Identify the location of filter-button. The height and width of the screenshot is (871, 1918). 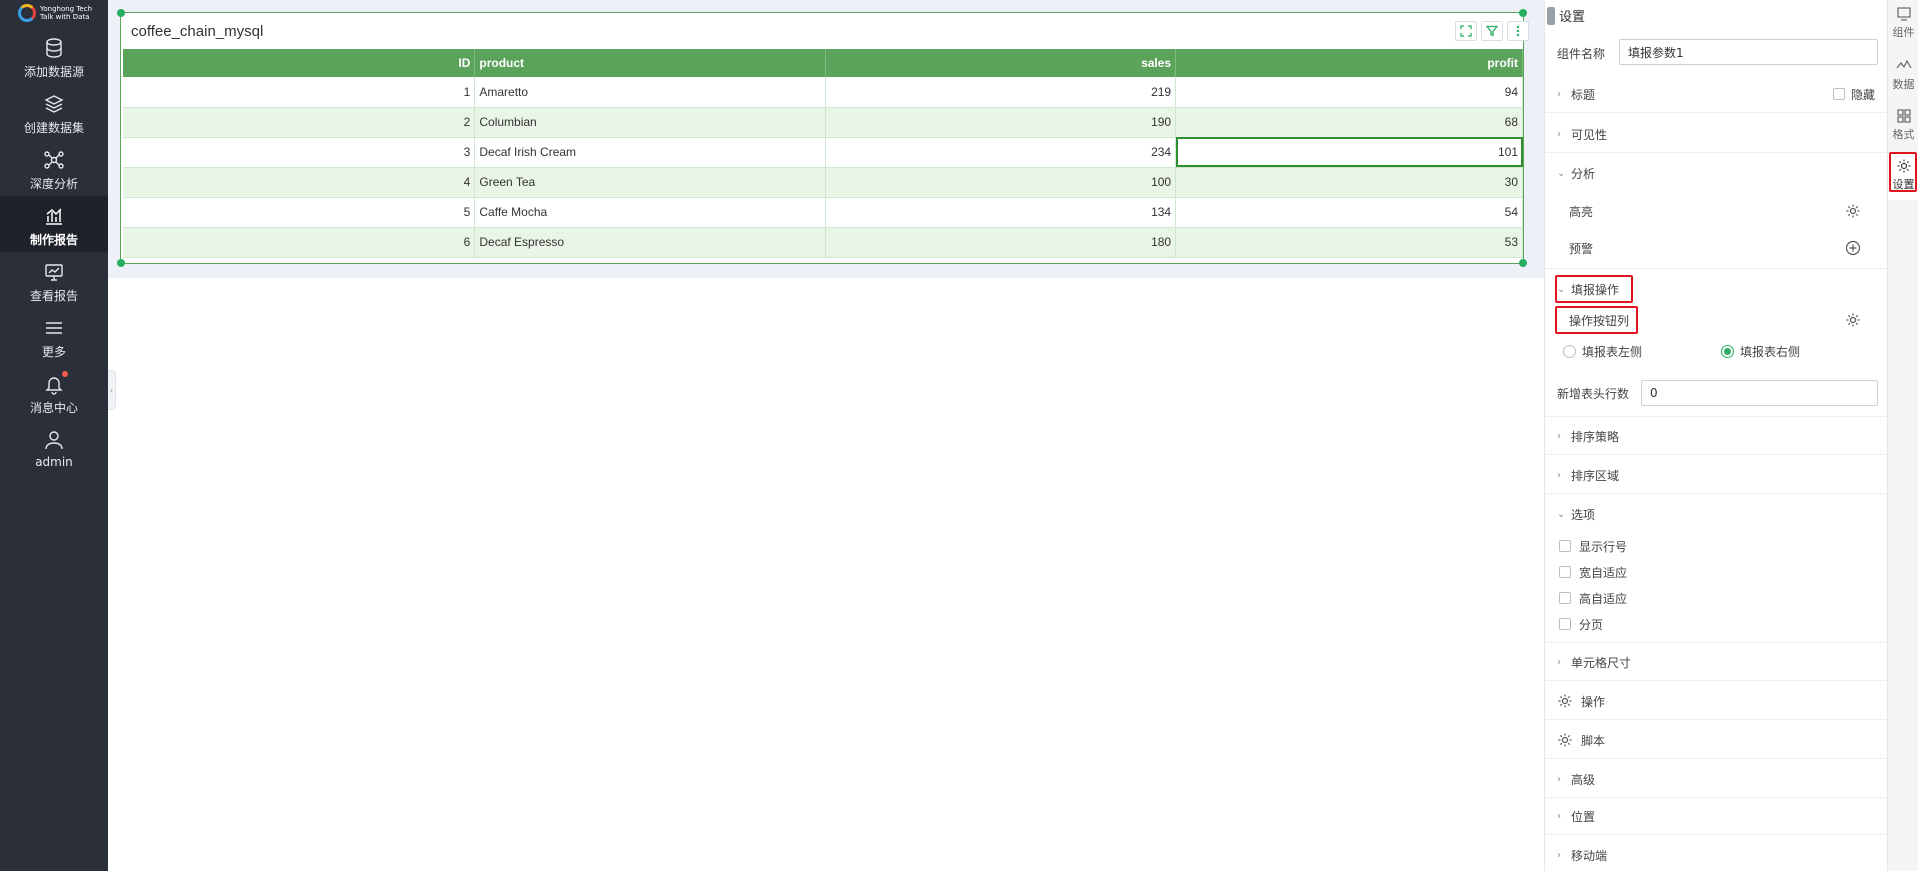
(1492, 31).